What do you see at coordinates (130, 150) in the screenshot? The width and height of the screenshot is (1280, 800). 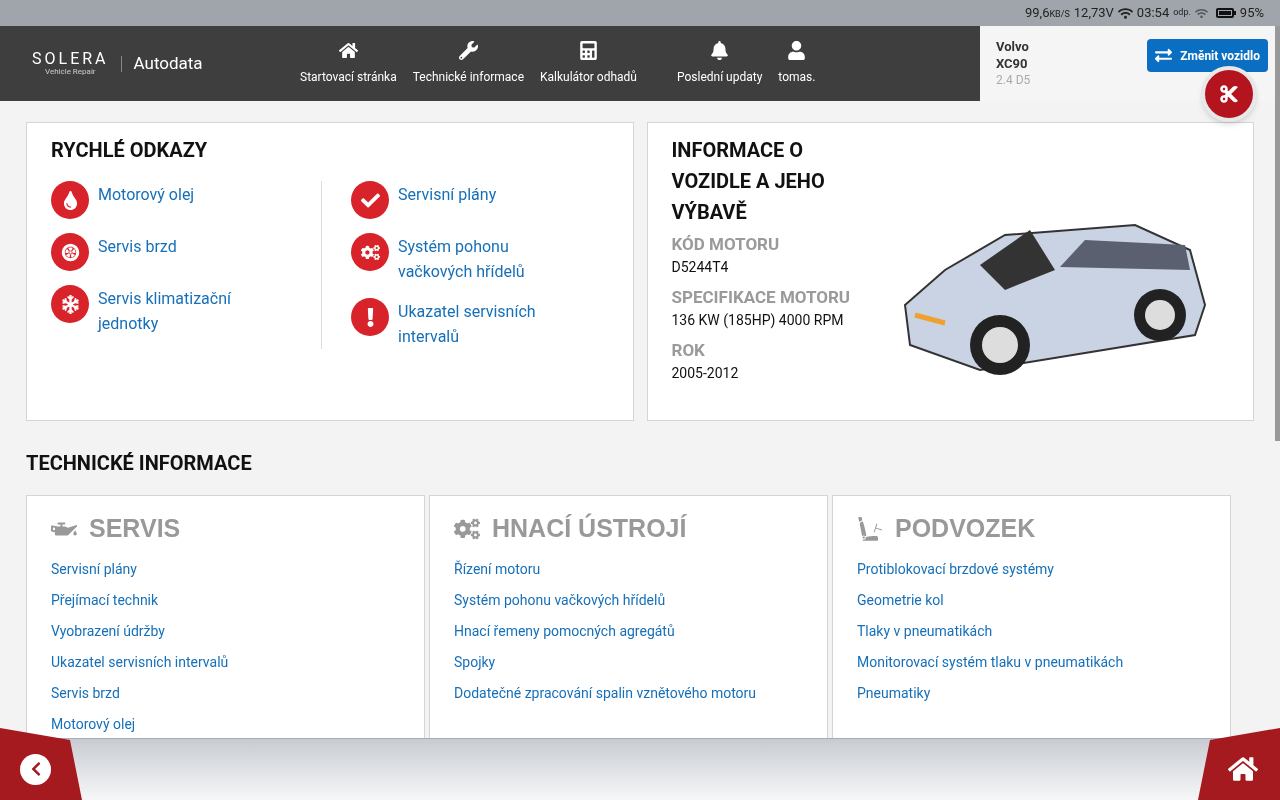 I see `card-title: RYCHLÉ ODKAZY` at bounding box center [130, 150].